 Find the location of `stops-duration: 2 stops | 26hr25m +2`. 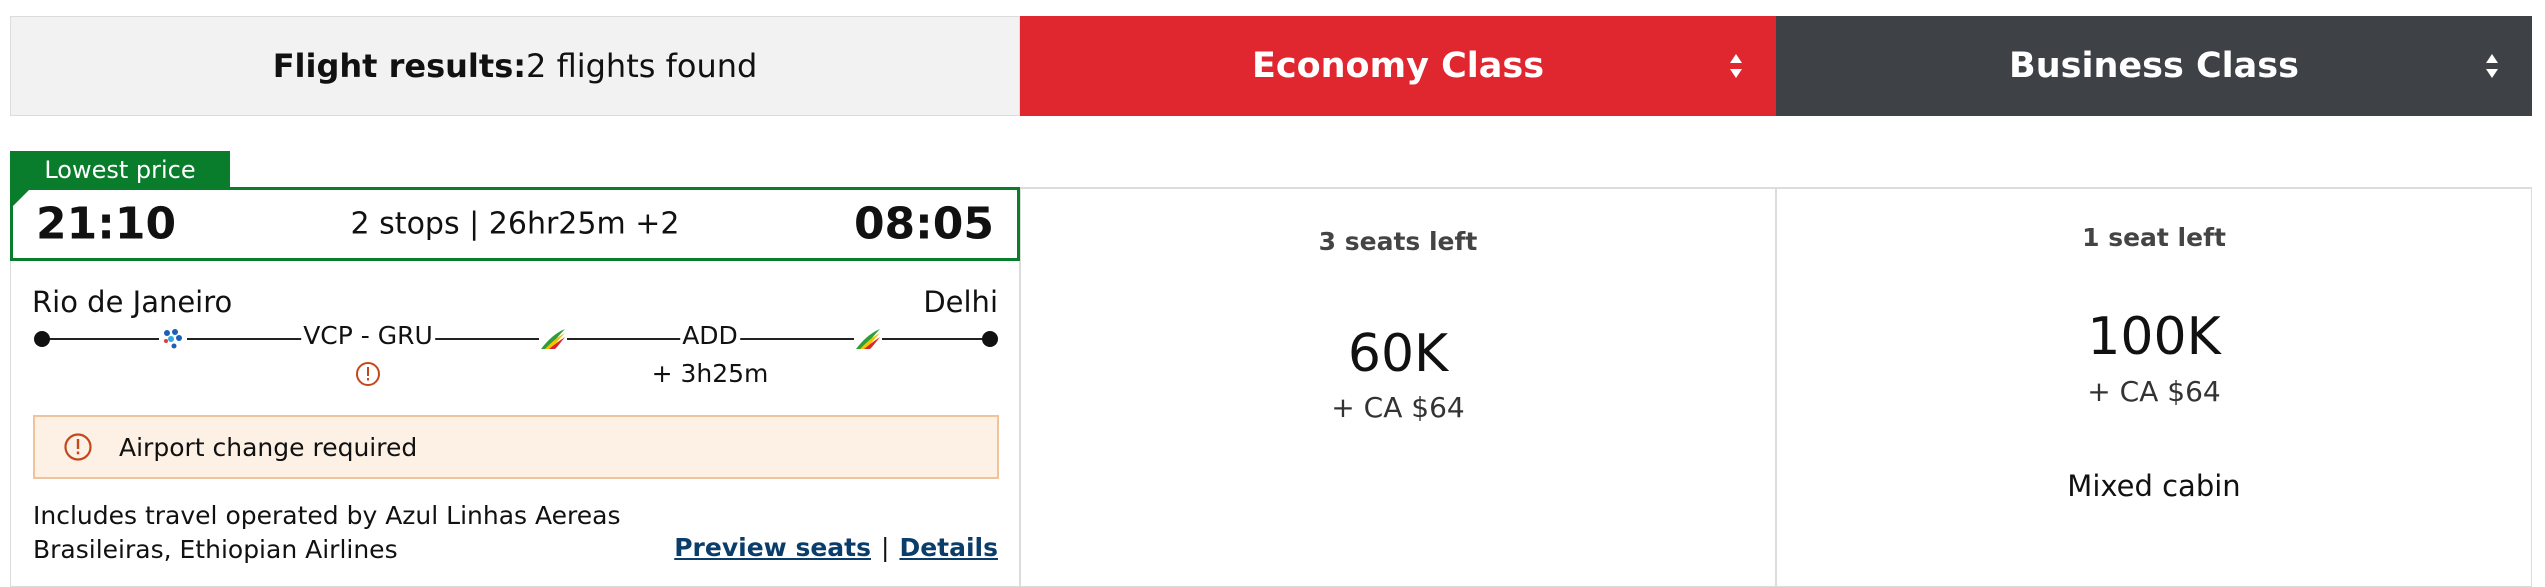

stops-duration: 2 stops | 26hr25m +2 is located at coordinates (515, 224).